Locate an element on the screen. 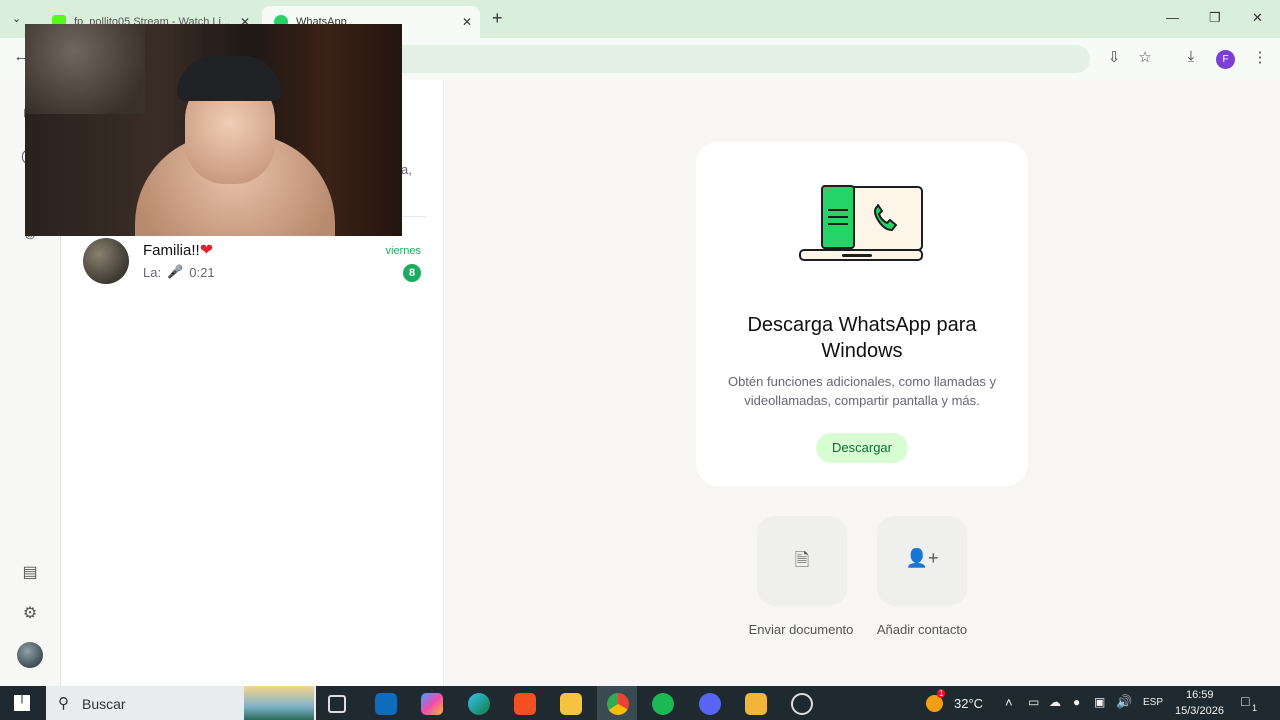 This screenshot has height=720, width=1280. cloud-icon: ☁ is located at coordinates (1055, 702).